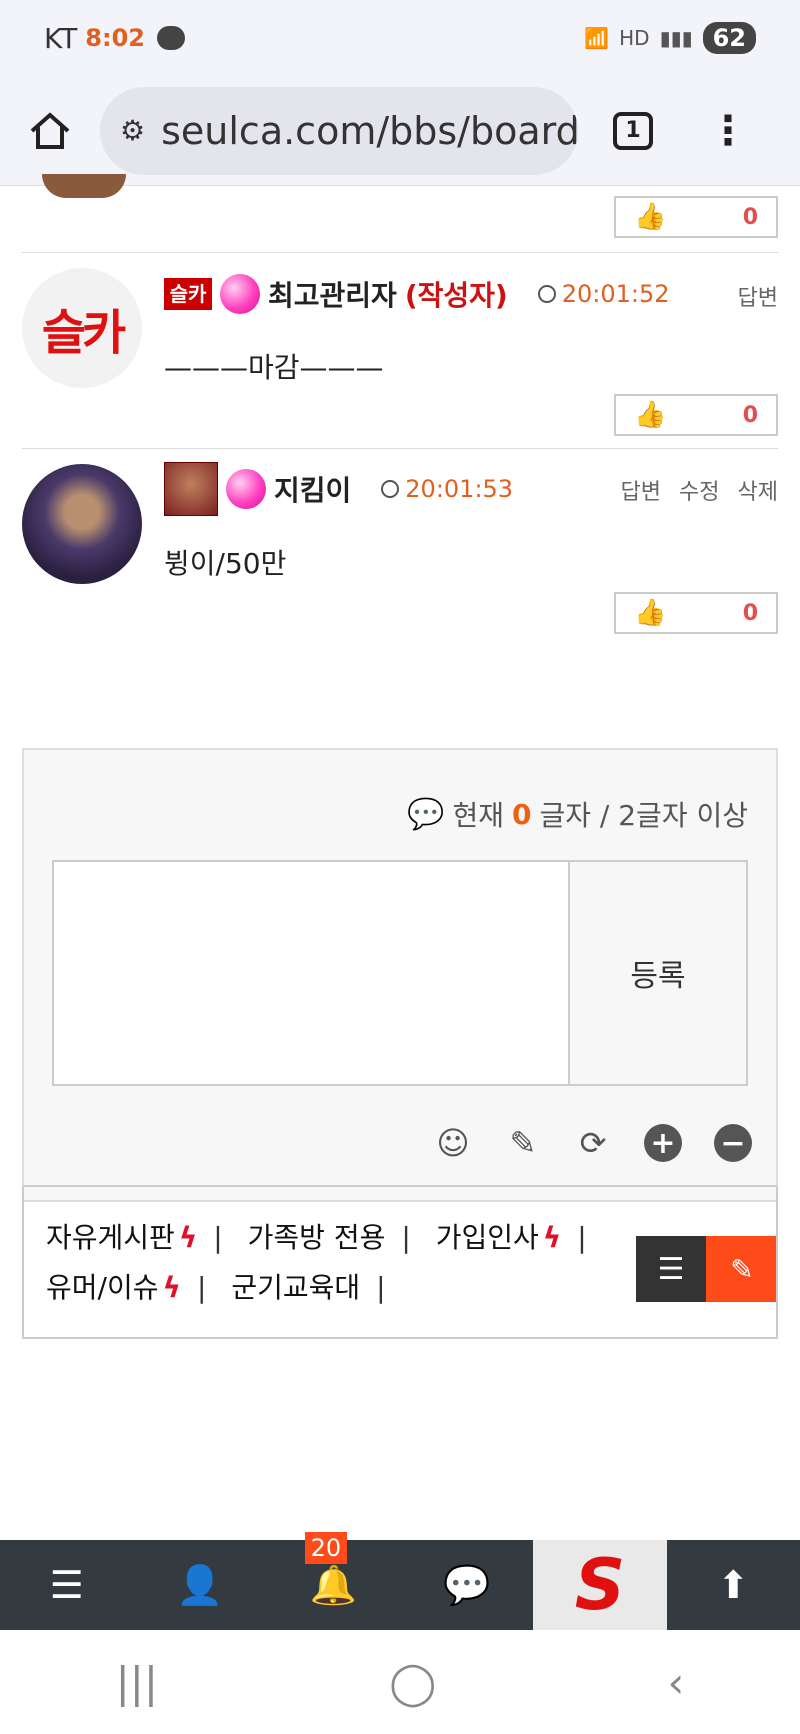 This screenshot has width=800, height=1734. What do you see at coordinates (225, 563) in the screenshot?
I see `comment-body: 뷩이/50만` at bounding box center [225, 563].